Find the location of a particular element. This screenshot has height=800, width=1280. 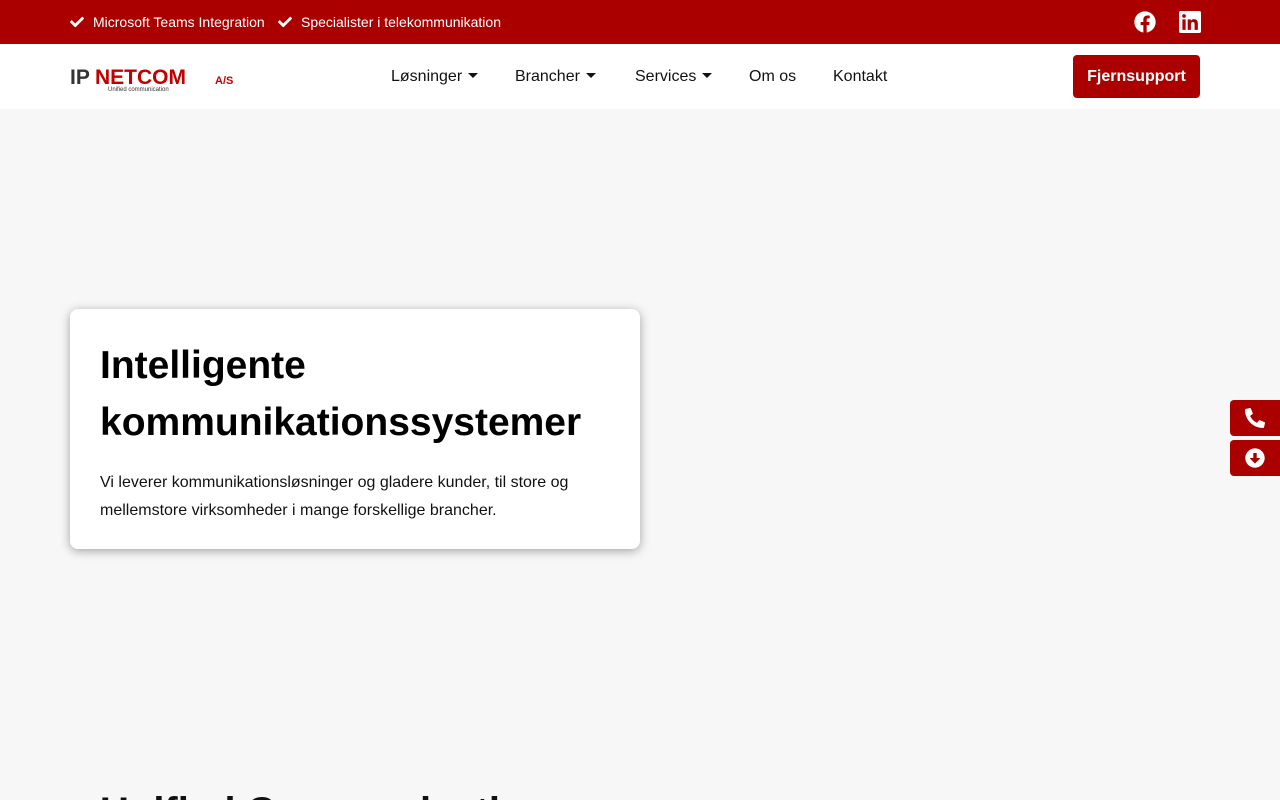

linkedin-link is located at coordinates (1190, 22).